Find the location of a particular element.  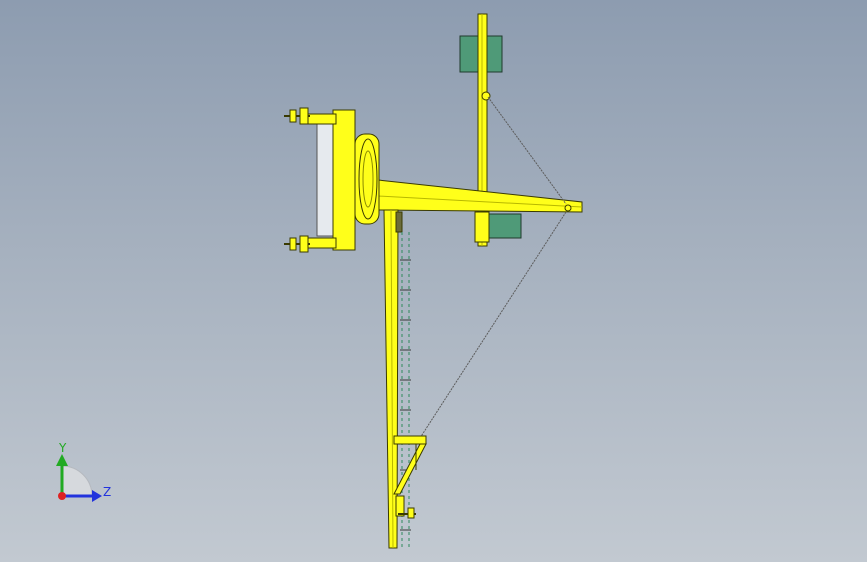

z-axis-label: Z is located at coordinates (107, 492).